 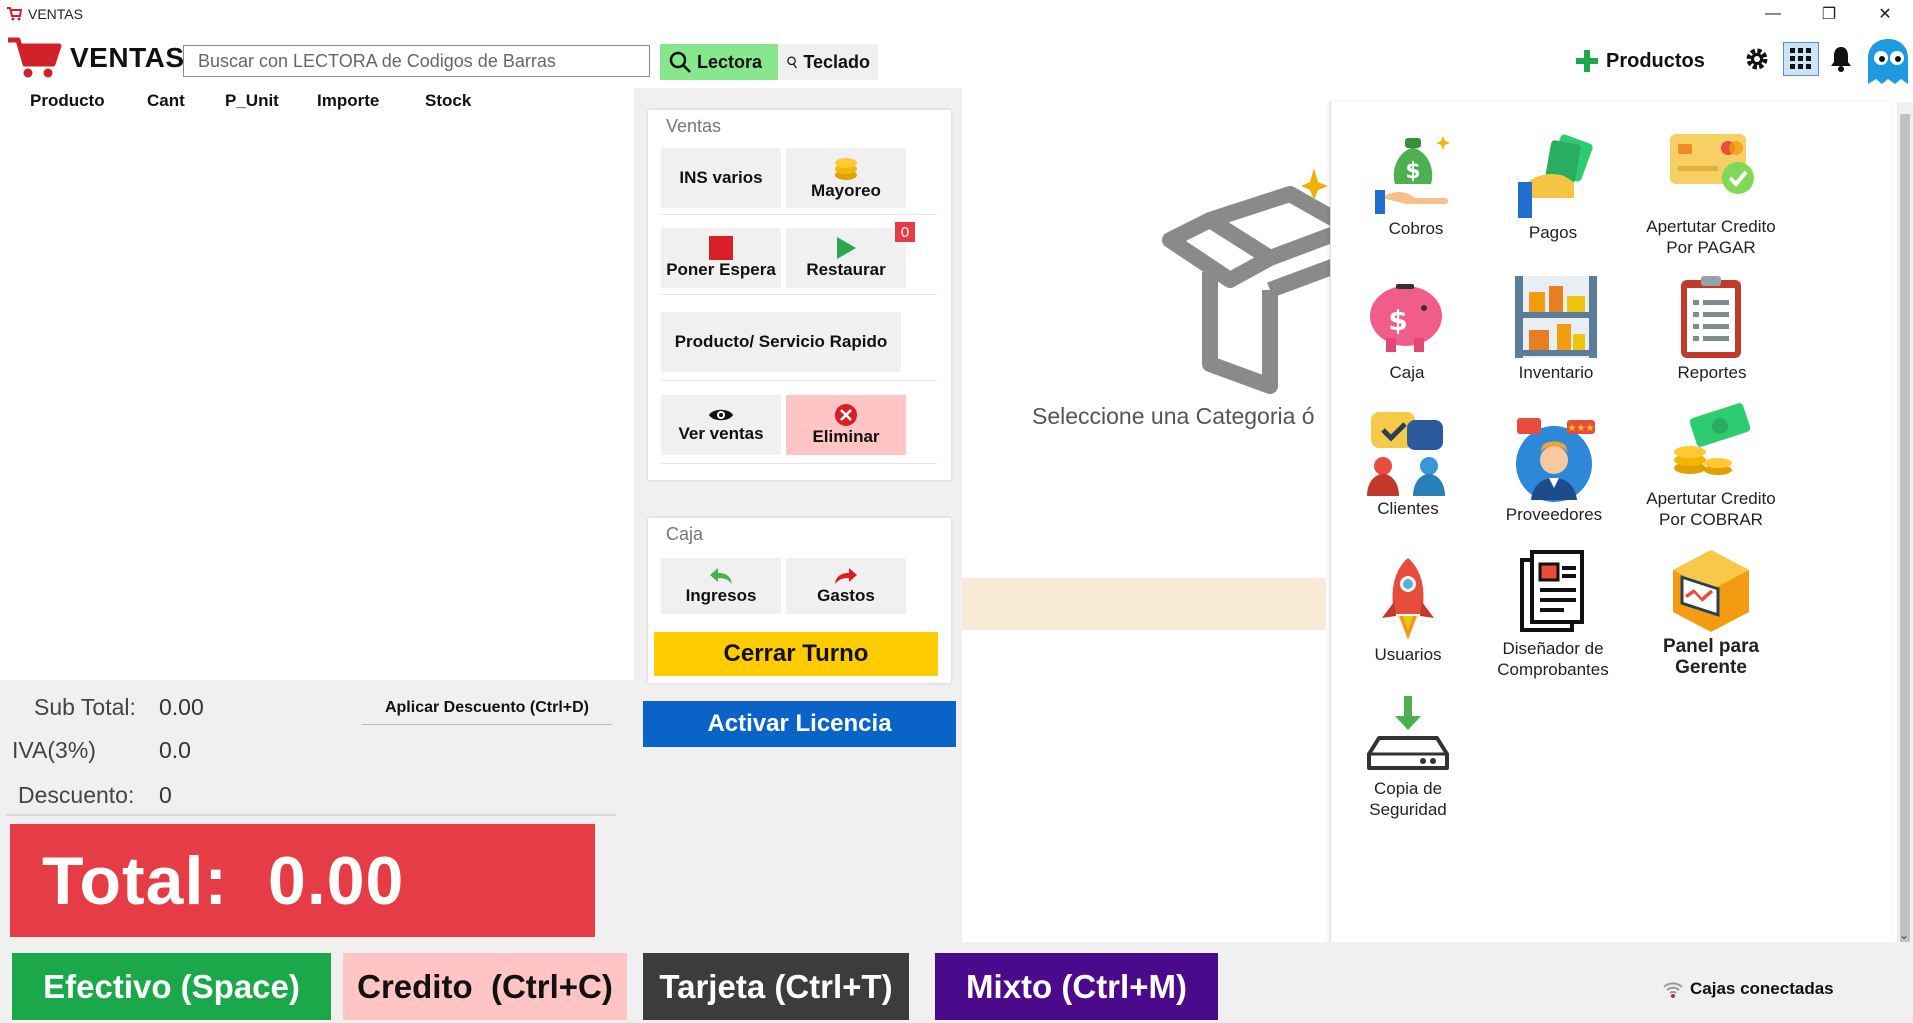 I want to click on lectora-button: Lectora, so click(x=719, y=62).